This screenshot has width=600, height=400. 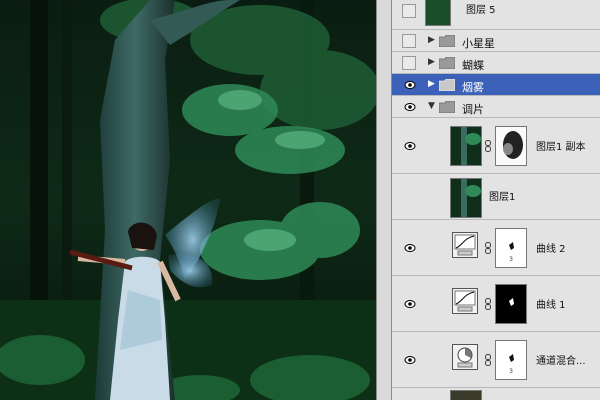 I want to click on layer-group-row-selected: ▶ 烟雾, so click(x=496, y=85).